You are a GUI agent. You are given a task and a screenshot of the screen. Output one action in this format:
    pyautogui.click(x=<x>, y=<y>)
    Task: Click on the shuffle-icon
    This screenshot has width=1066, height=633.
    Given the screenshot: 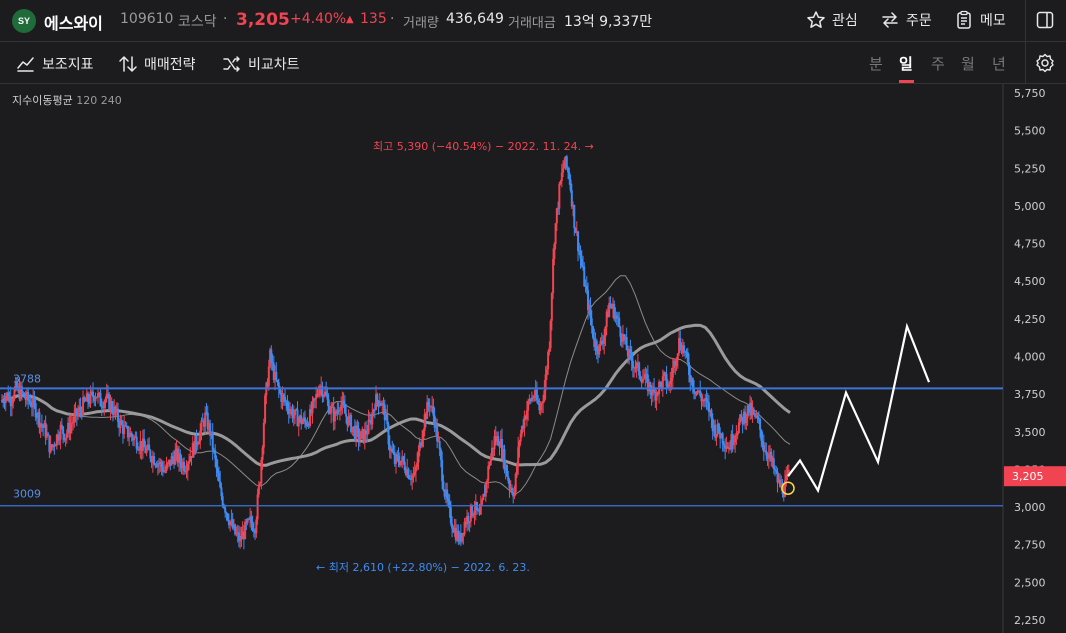 What is the action you would take?
    pyautogui.click(x=231, y=64)
    